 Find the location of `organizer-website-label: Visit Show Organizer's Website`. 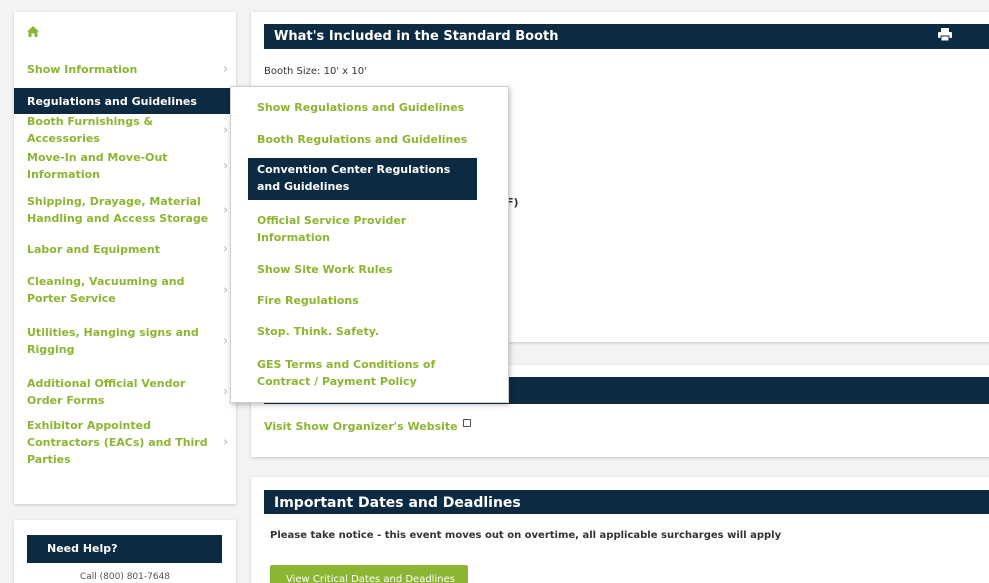

organizer-website-label: Visit Show Organizer's Website is located at coordinates (361, 426).